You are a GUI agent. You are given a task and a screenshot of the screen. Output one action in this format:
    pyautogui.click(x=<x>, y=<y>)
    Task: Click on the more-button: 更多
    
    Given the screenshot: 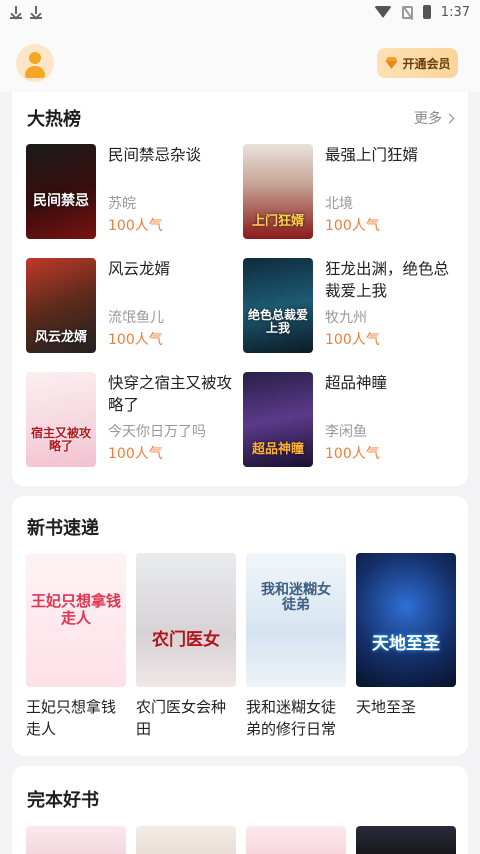 What is the action you would take?
    pyautogui.click(x=434, y=118)
    